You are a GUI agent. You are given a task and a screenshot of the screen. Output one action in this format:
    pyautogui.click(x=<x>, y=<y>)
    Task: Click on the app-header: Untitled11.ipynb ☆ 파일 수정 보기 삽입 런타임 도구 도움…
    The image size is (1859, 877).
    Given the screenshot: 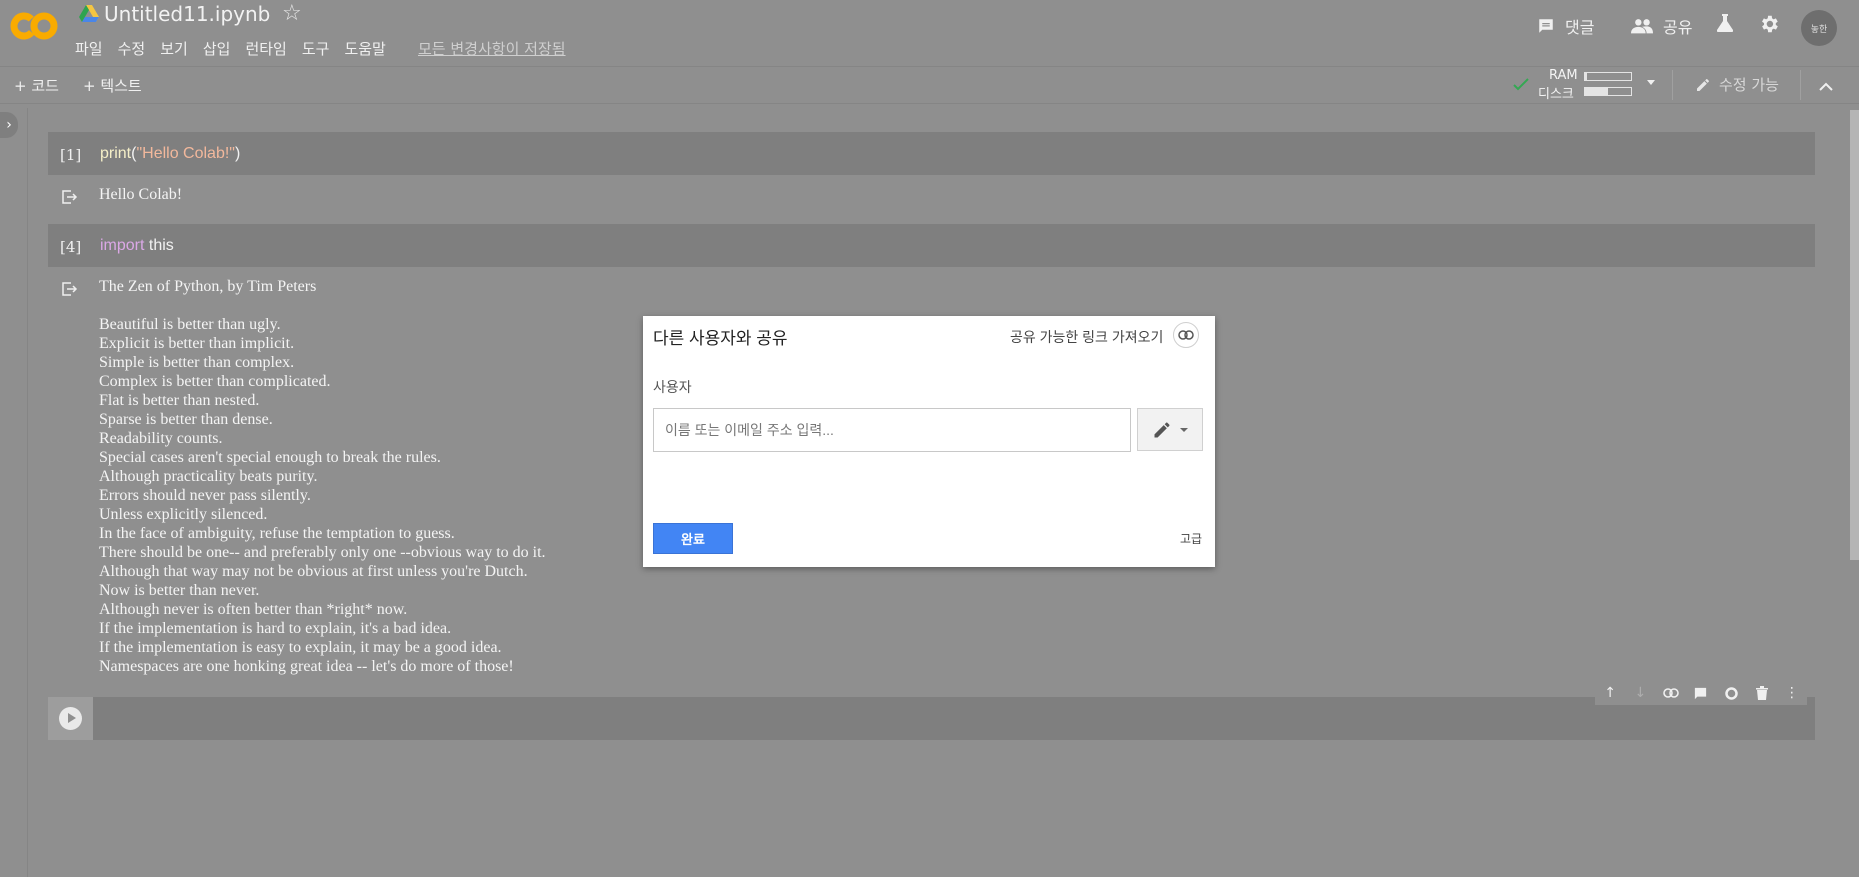 What is the action you would take?
    pyautogui.click(x=929, y=33)
    